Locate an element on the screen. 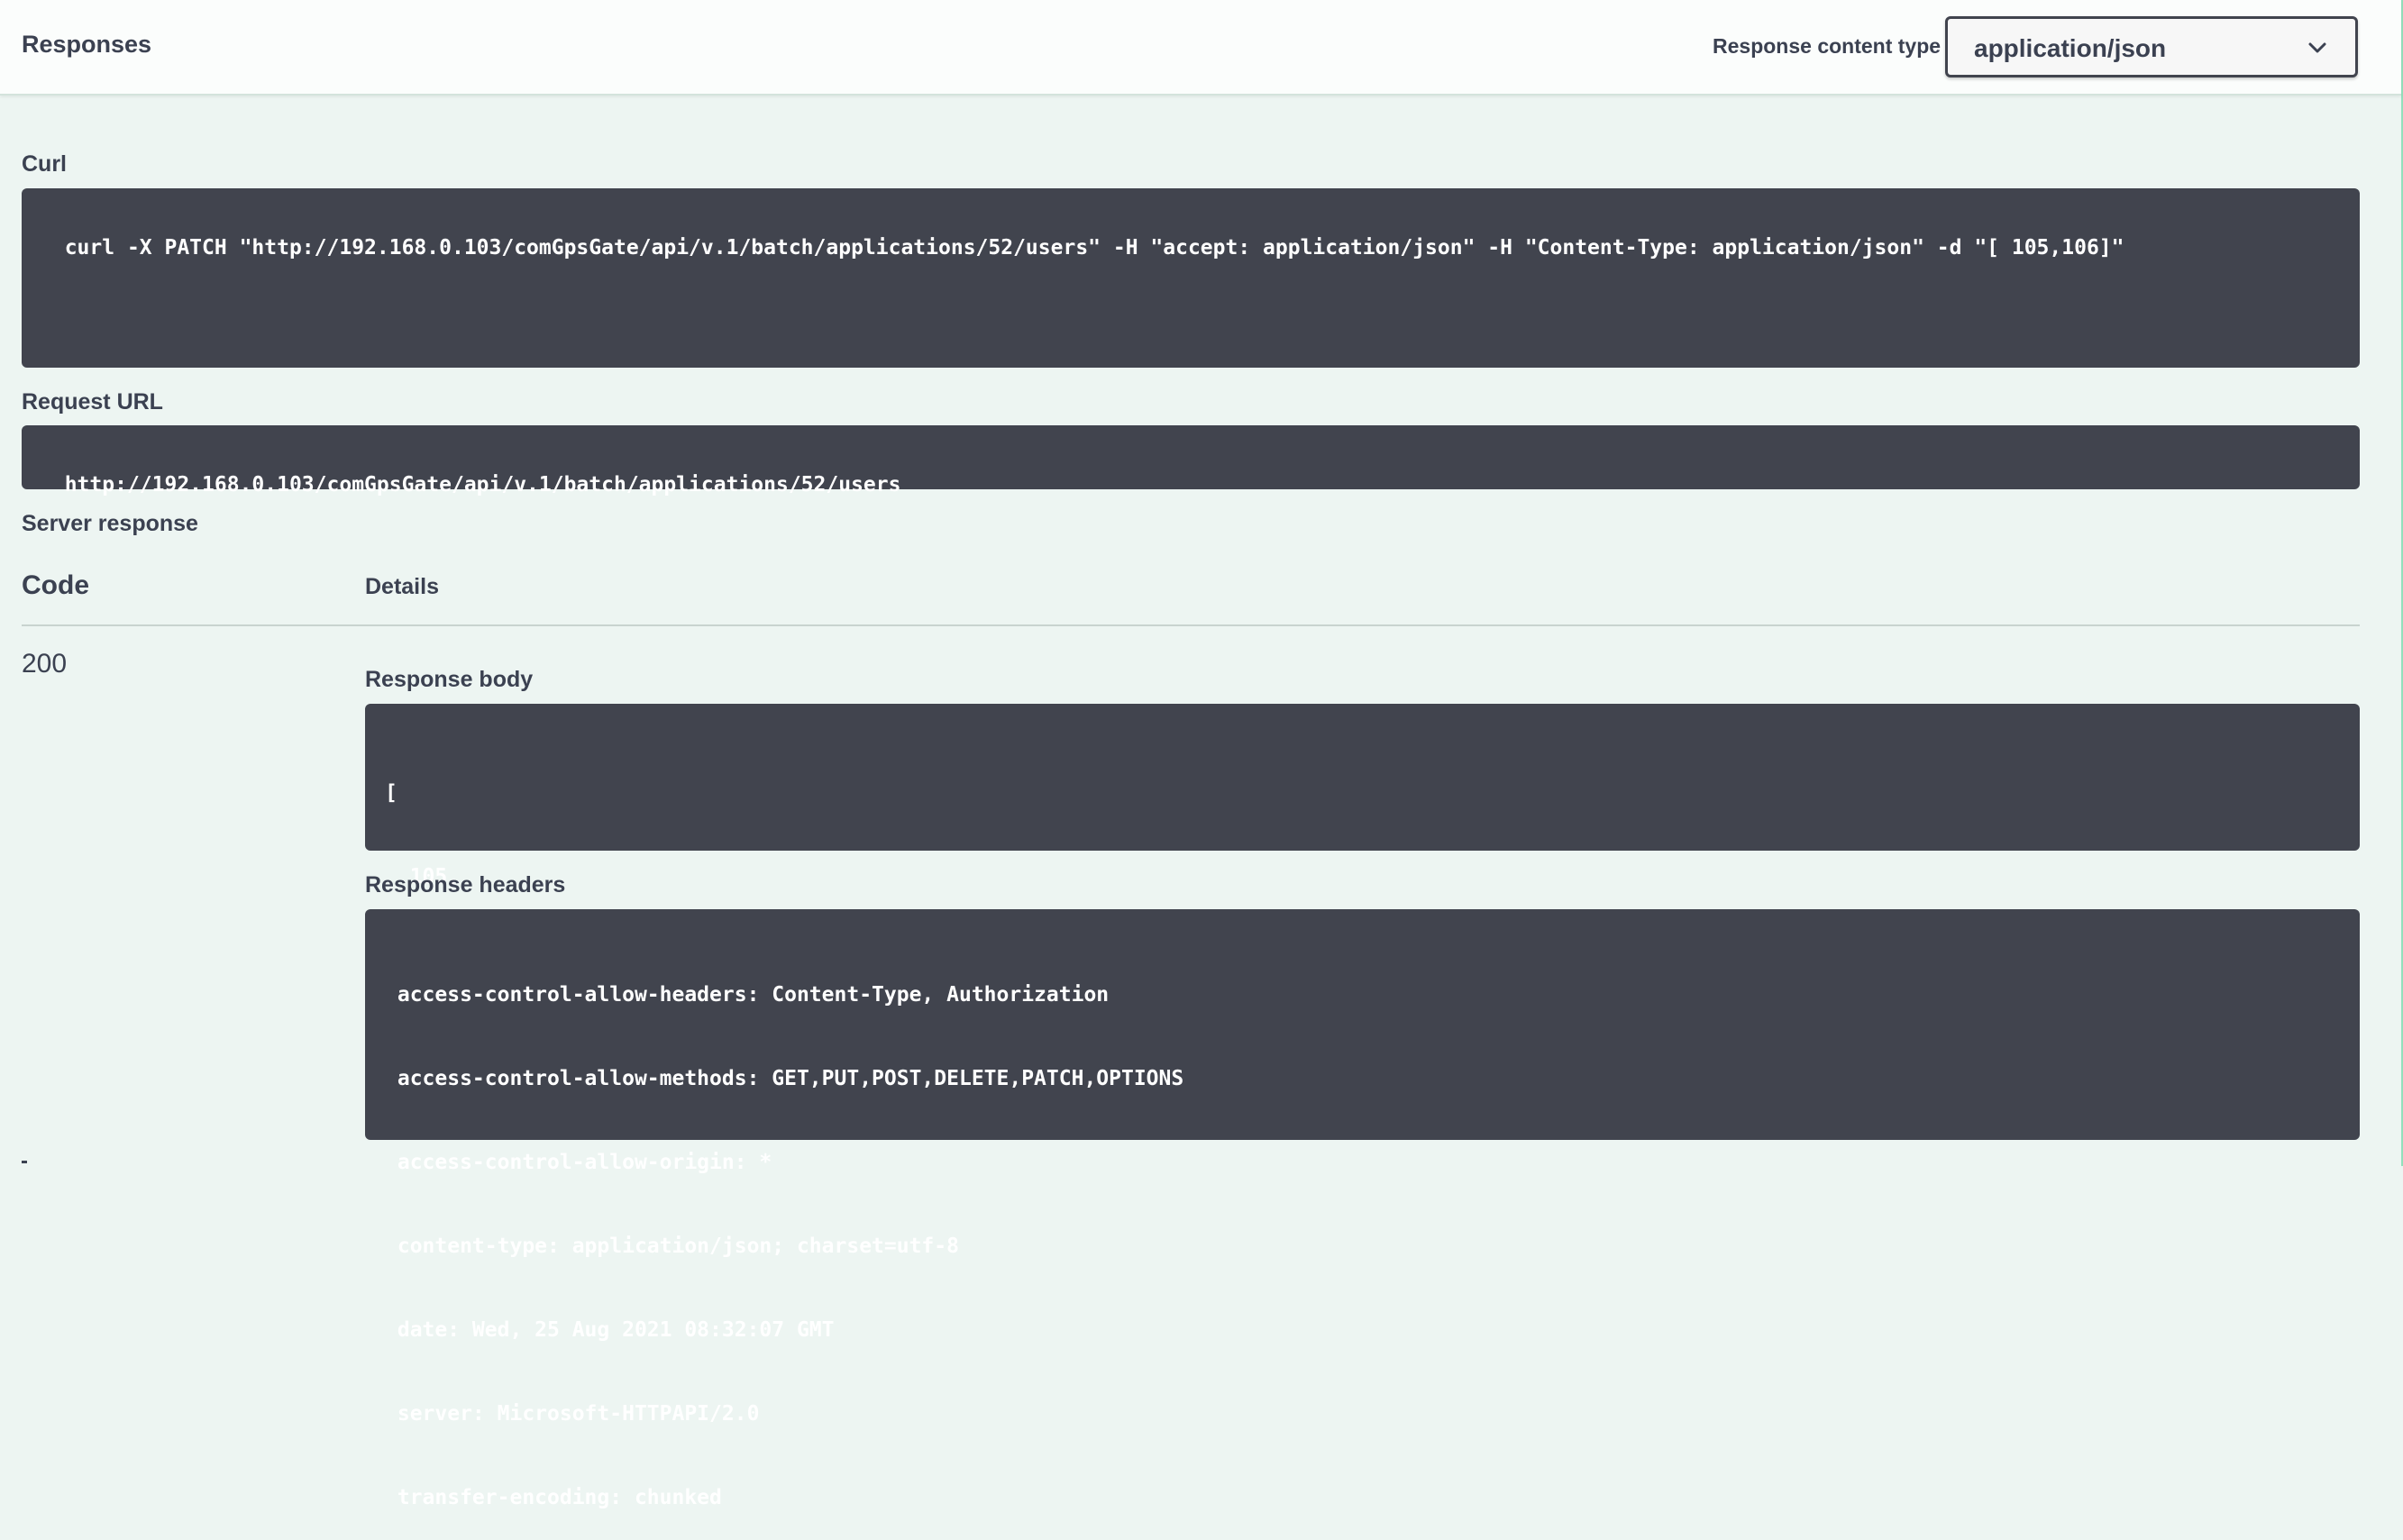 The width and height of the screenshot is (2403, 1540). response-content-type-value: application/json is located at coordinates (2070, 48).